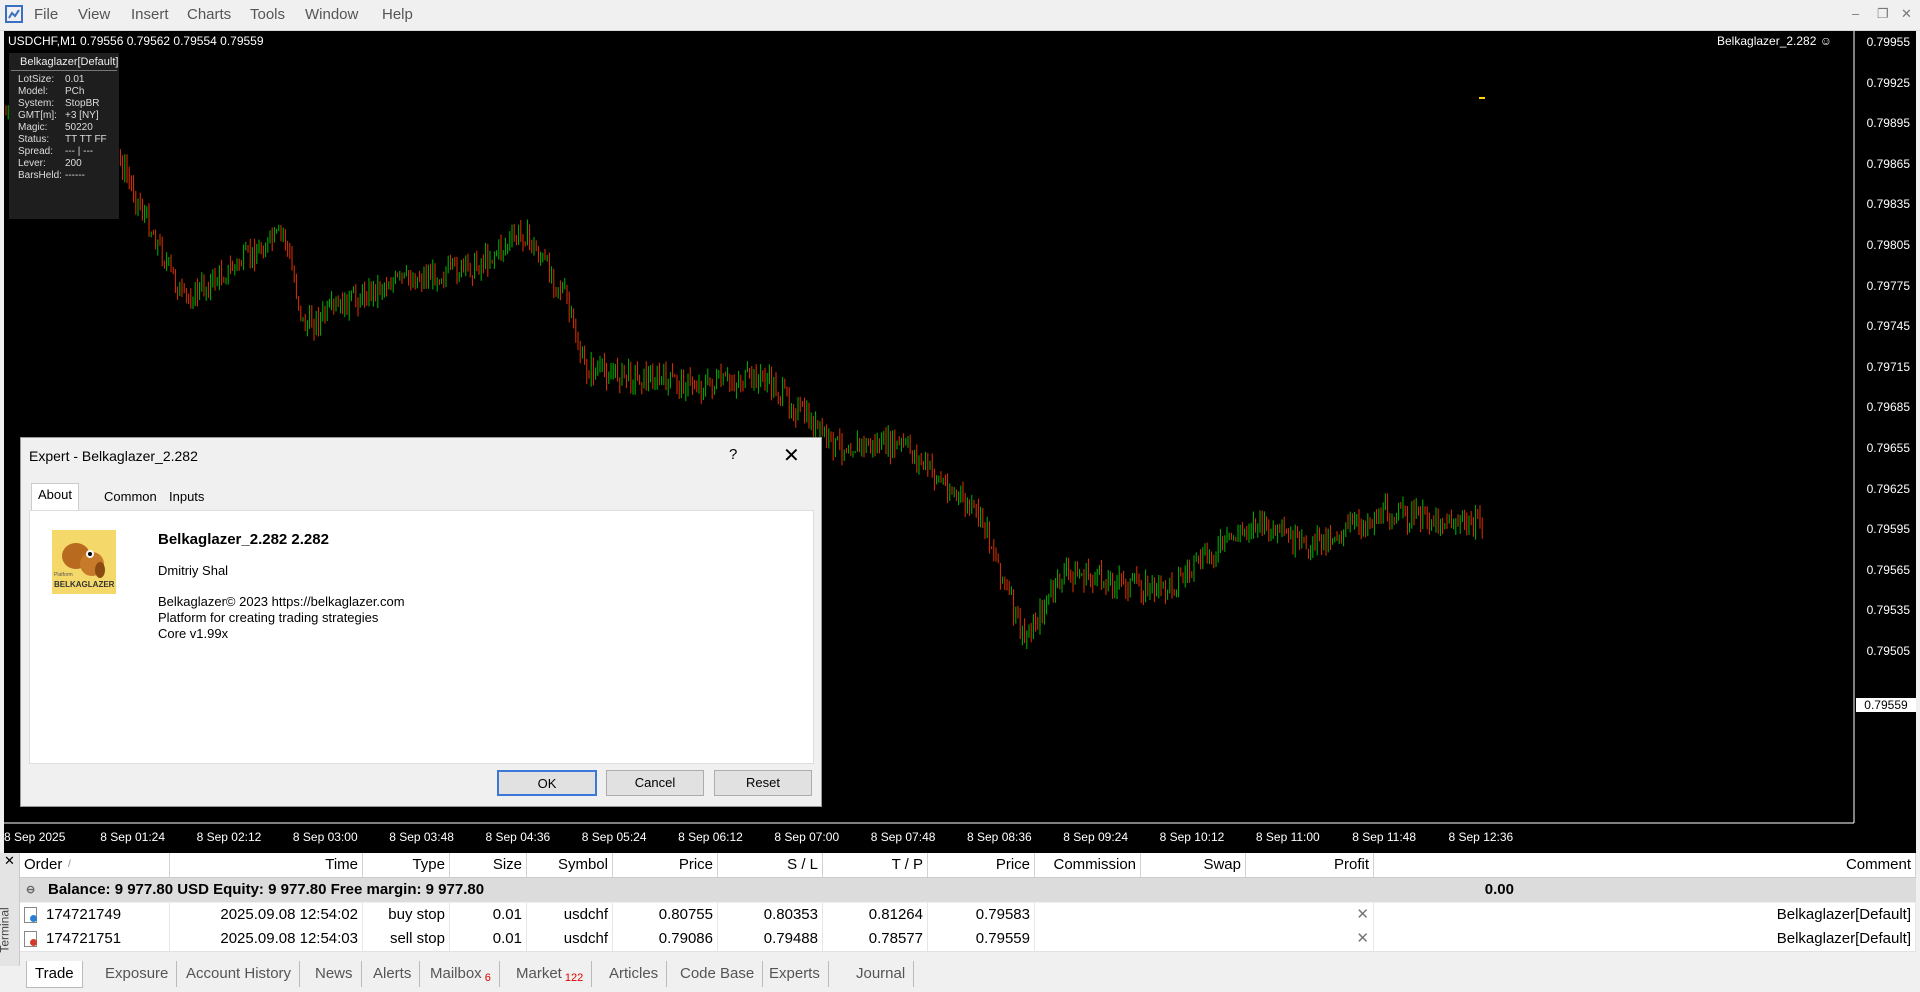  Describe the element at coordinates (791, 455) in the screenshot. I see `dialog-close-icon: ✕` at that location.